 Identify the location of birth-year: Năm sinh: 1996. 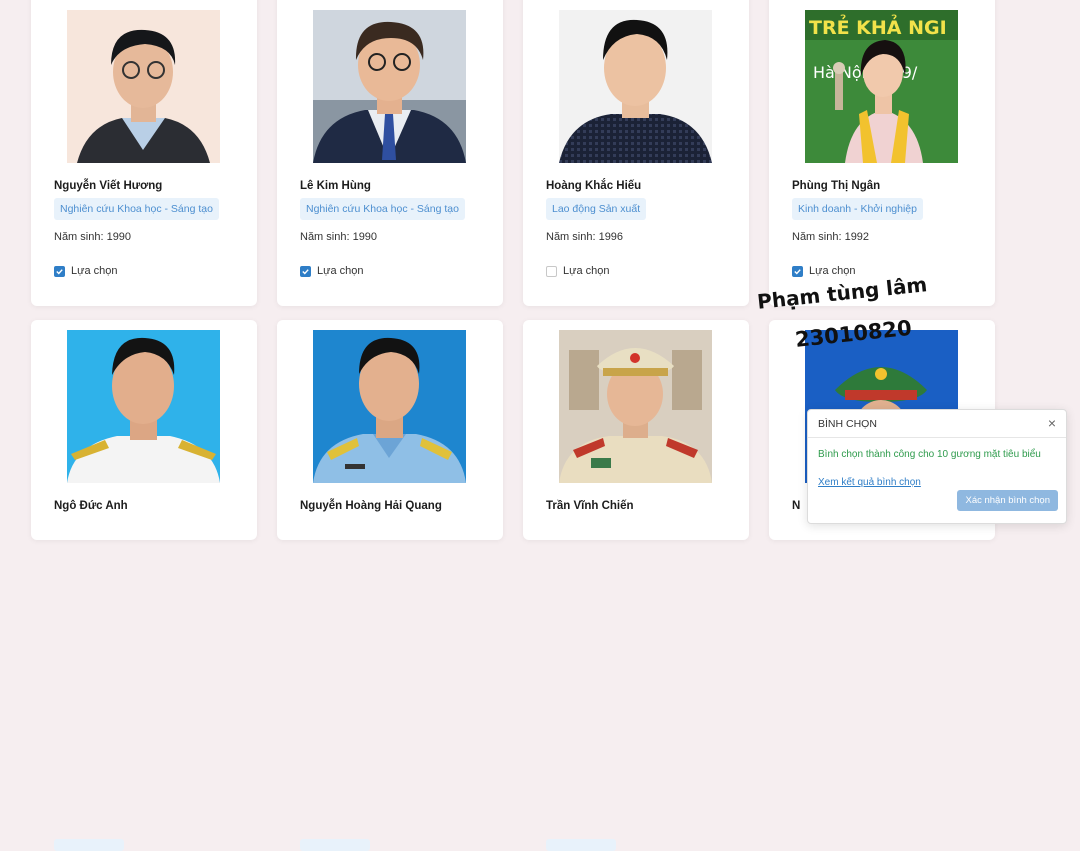
(585, 237).